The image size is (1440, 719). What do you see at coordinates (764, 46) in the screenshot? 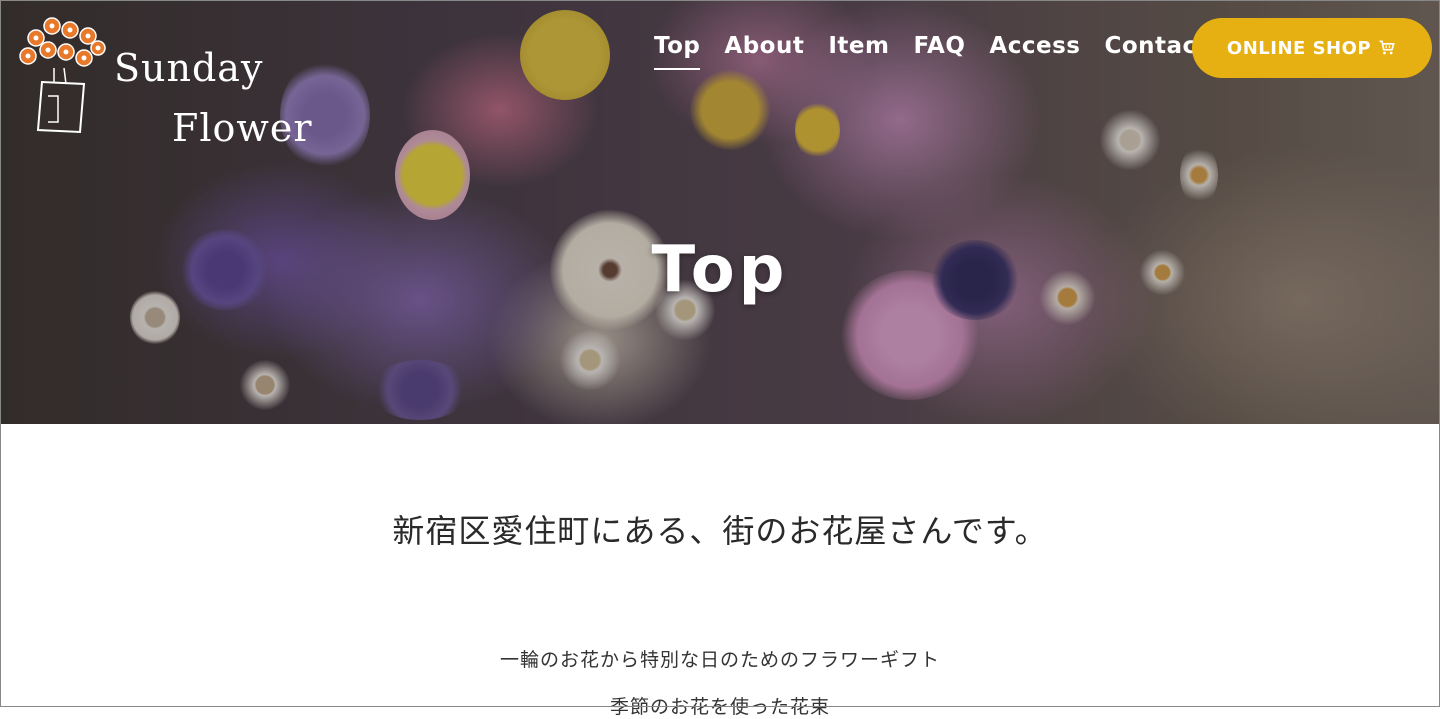
I see `nav-item-about: About` at bounding box center [764, 46].